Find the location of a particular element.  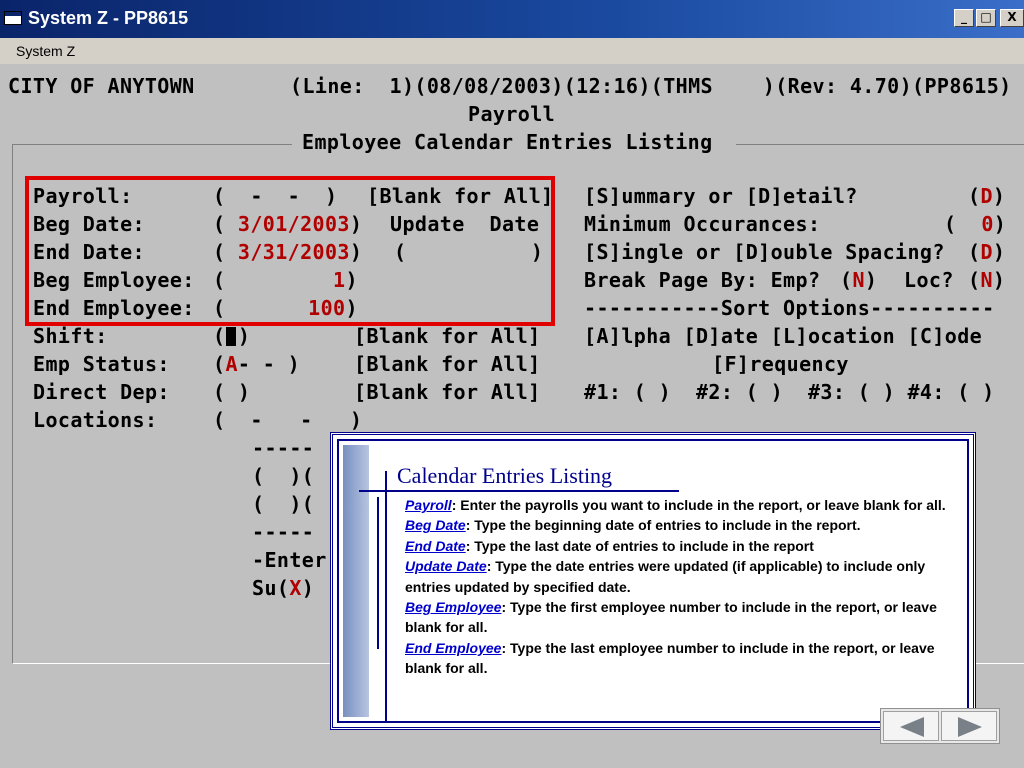

break-emp-field: N is located at coordinates (858, 280).